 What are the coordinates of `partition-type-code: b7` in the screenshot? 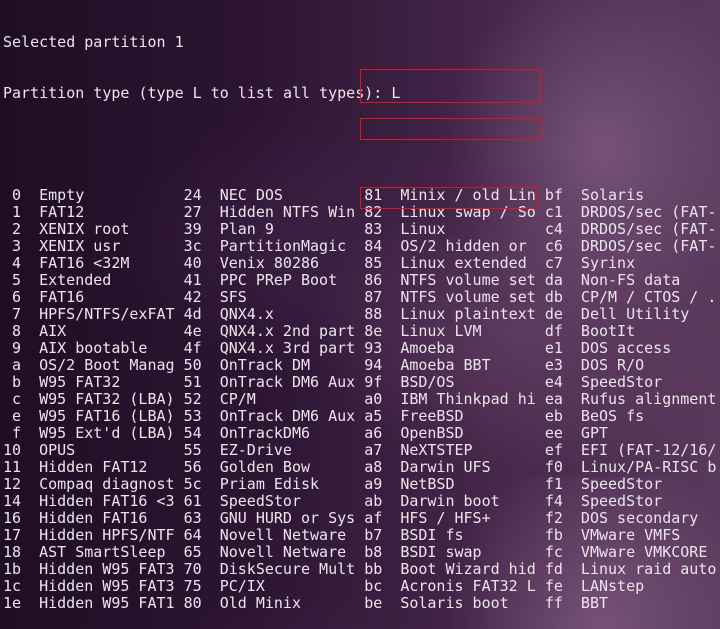 It's located at (373, 535).